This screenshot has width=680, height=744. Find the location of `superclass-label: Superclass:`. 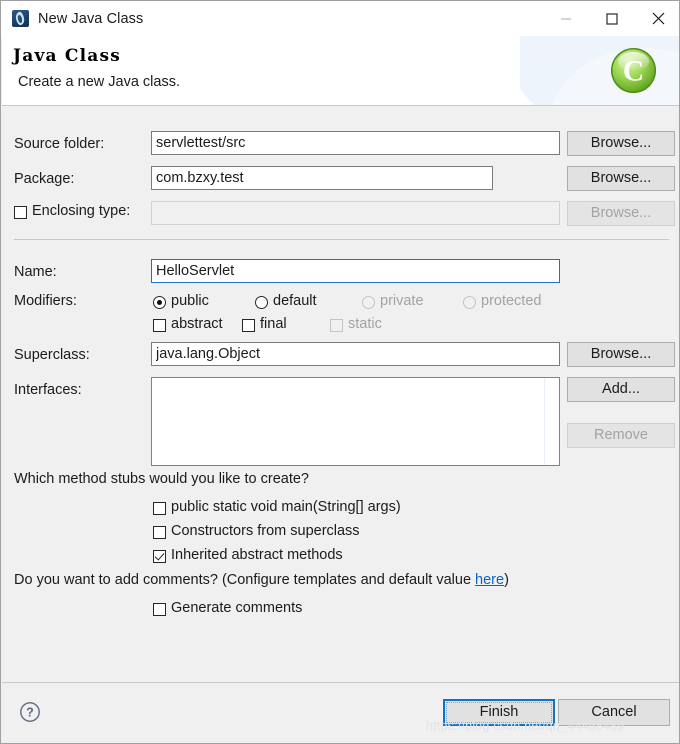

superclass-label: Superclass: is located at coordinates (52, 355).